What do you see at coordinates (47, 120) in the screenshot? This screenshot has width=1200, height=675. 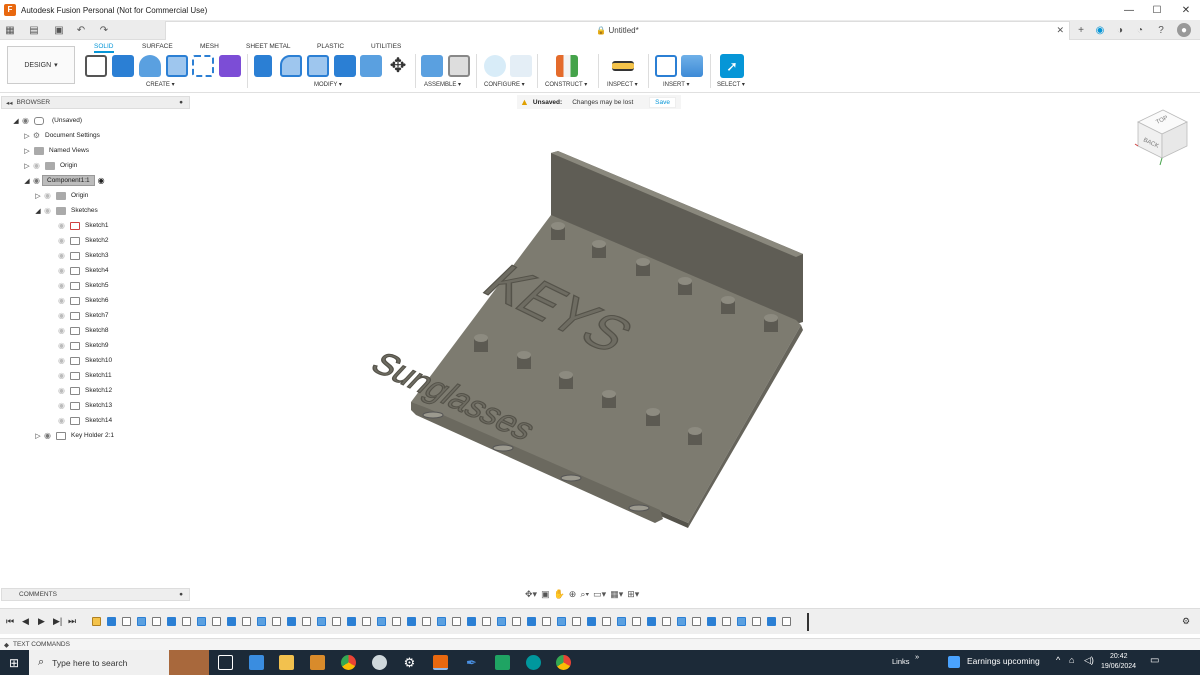 I see `tree-root: ◢ ◉ (Unsaved)` at bounding box center [47, 120].